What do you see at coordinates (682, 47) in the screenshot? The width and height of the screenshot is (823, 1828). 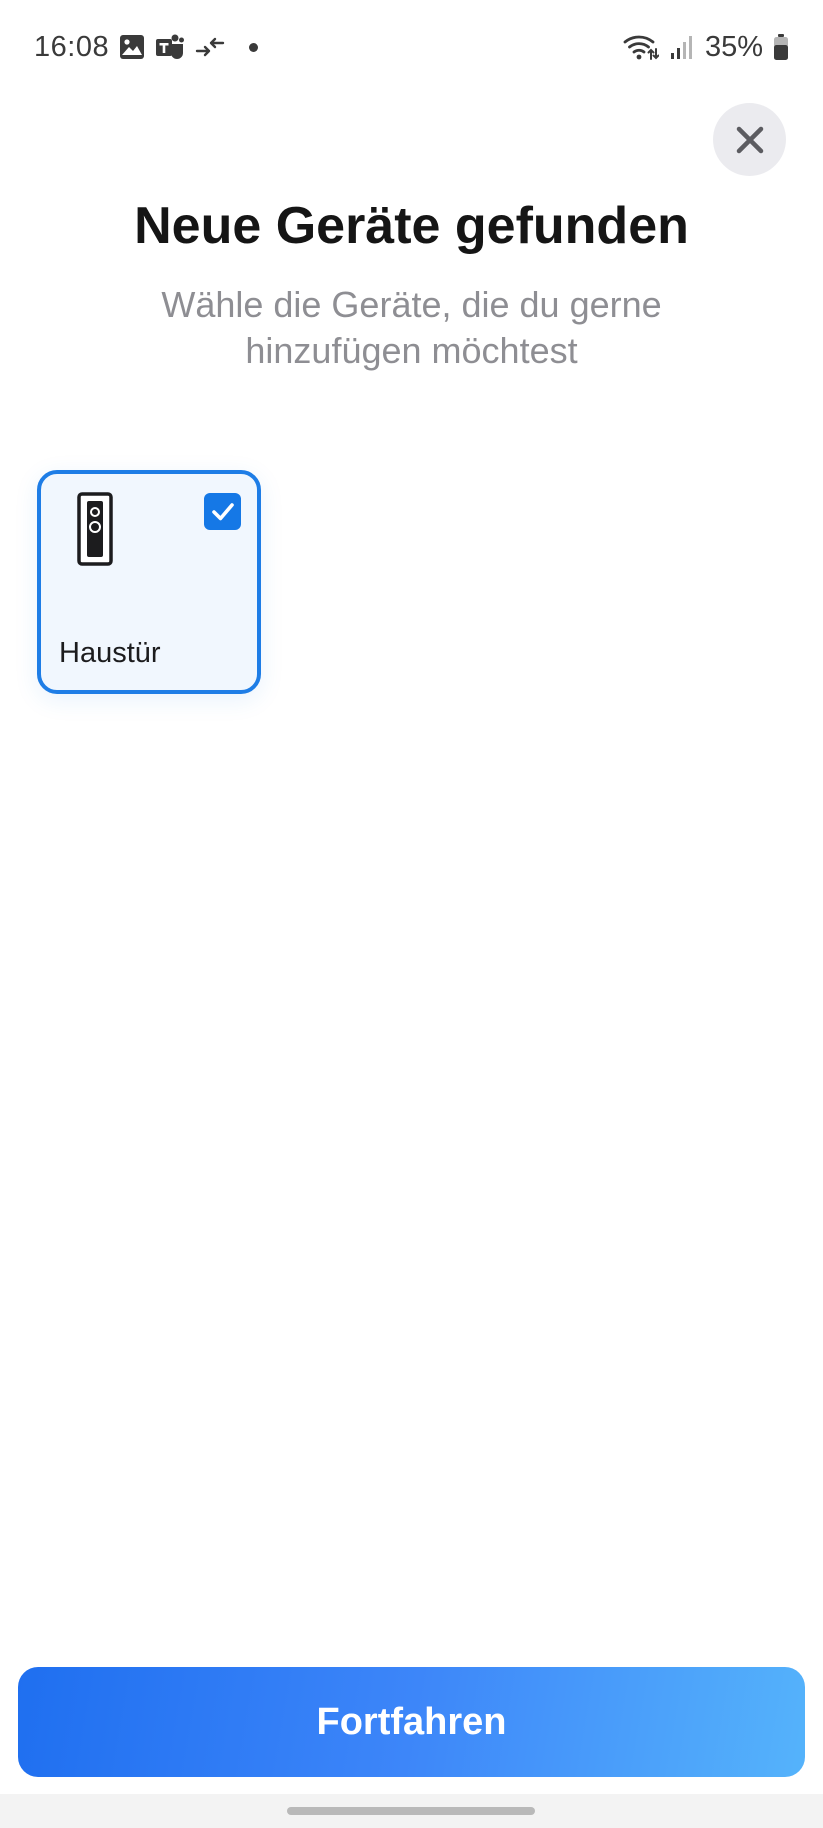 I see `signal-icon` at bounding box center [682, 47].